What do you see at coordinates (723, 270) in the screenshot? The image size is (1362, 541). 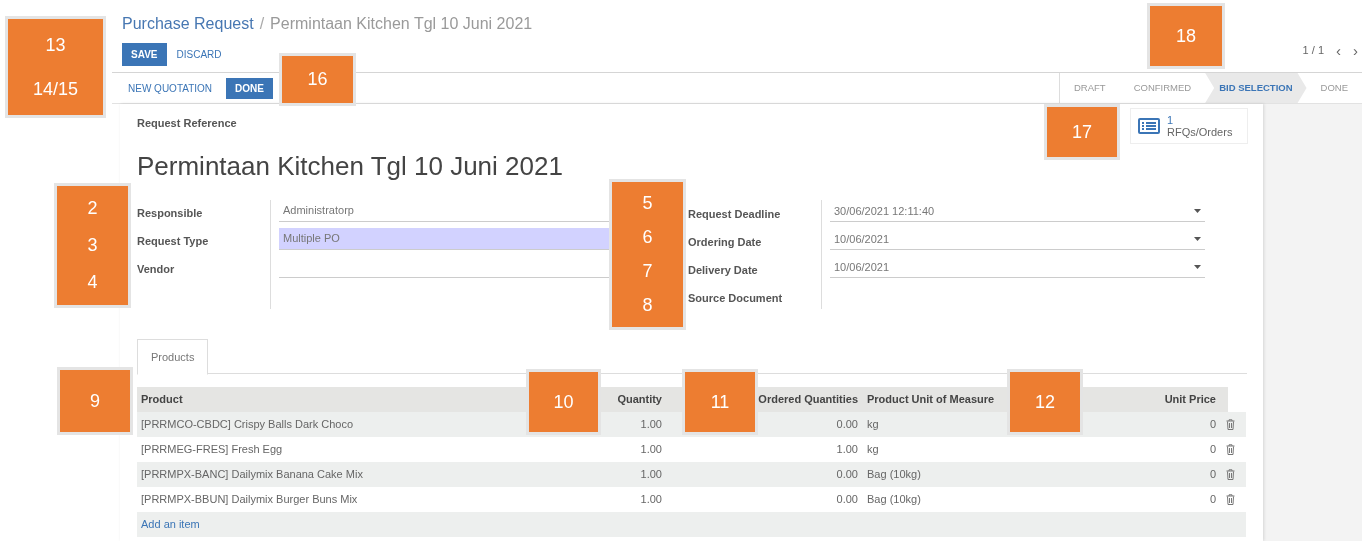 I see `field-label: Delivery Date` at bounding box center [723, 270].